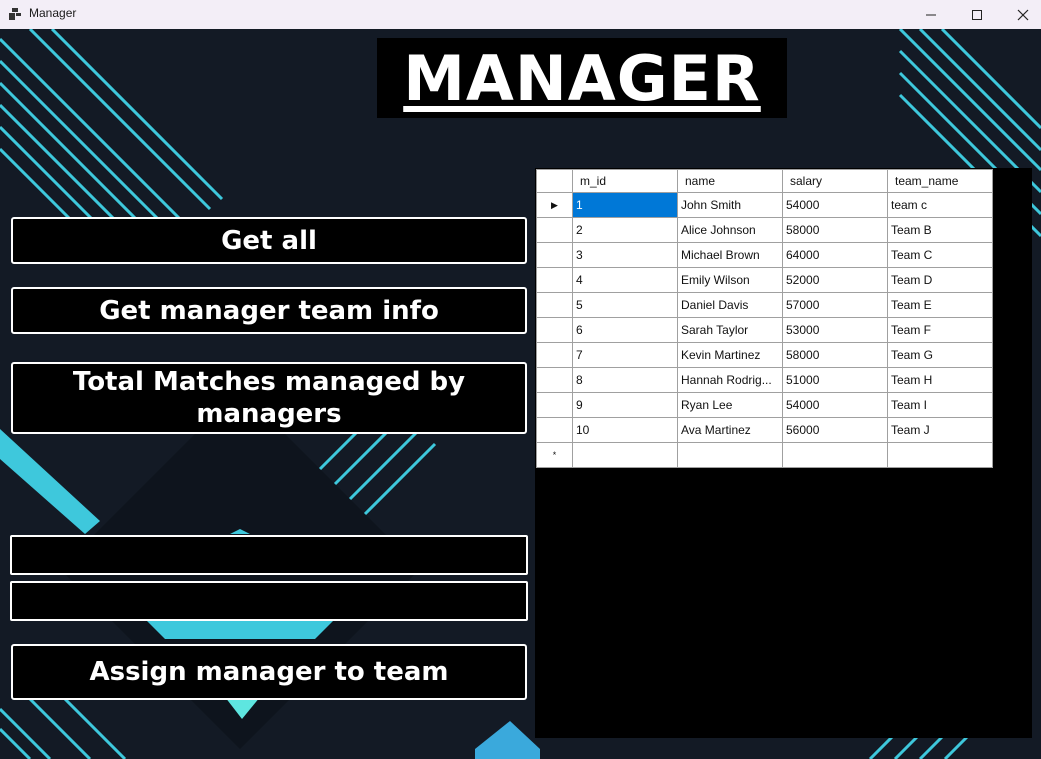 The image size is (1041, 759). I want to click on grid-cell: Team D, so click(940, 280).